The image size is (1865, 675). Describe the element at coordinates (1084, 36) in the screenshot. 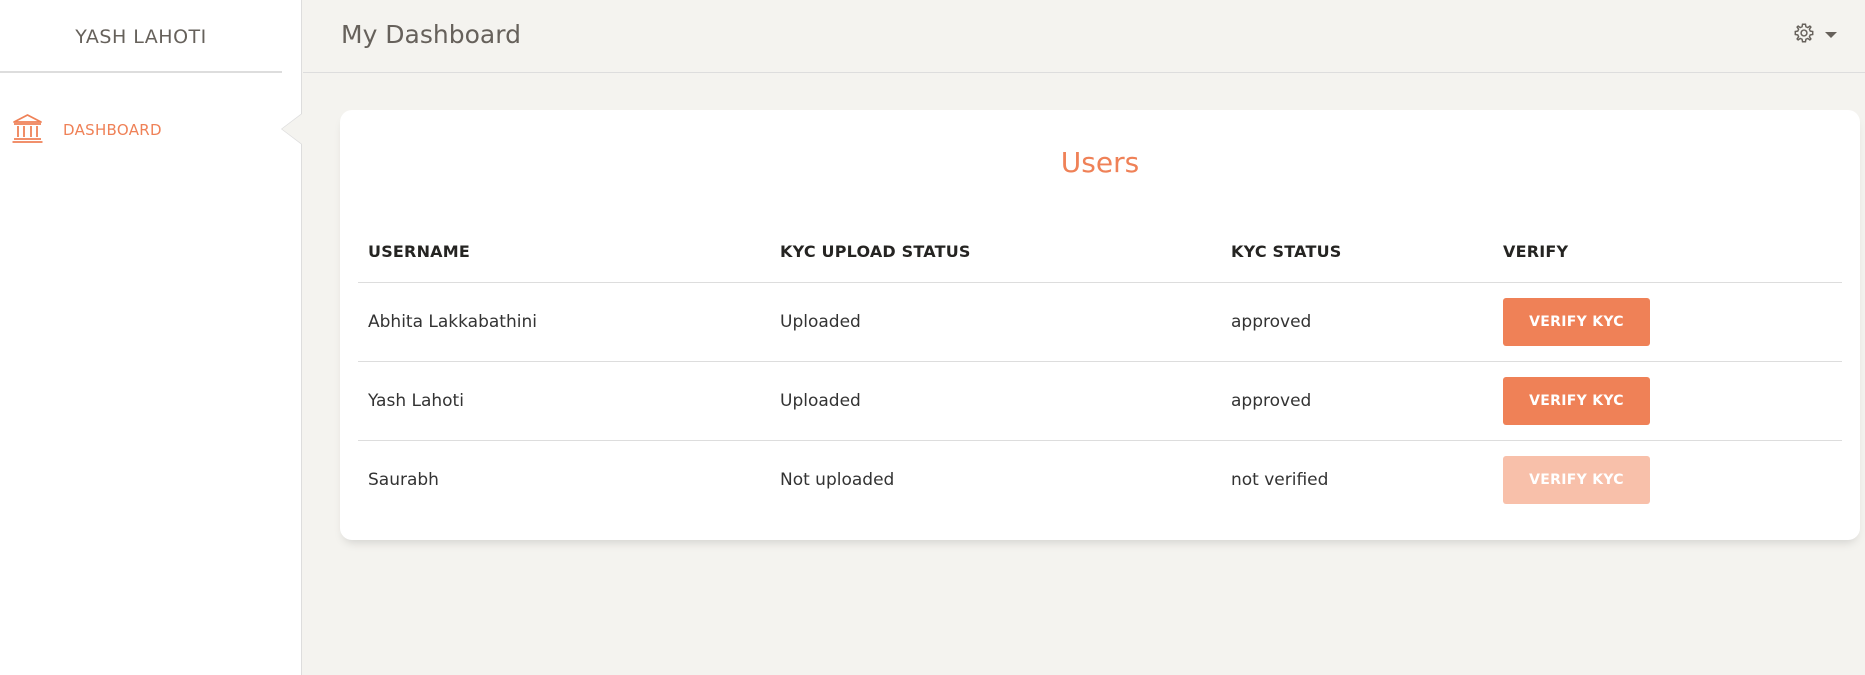

I see `top-navbar: My Dashboard` at that location.